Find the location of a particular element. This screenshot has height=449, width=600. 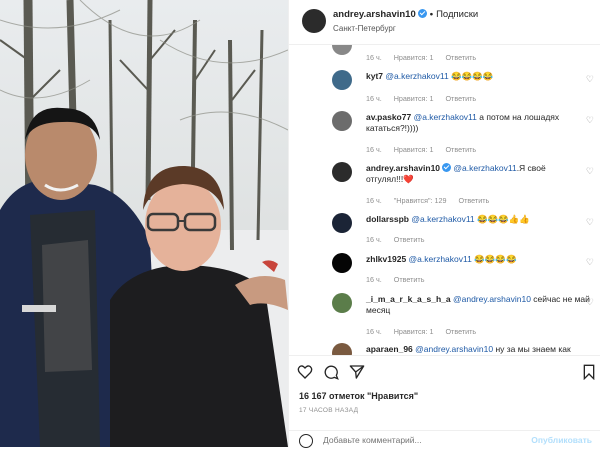

comment-text: dollarsspb @a.kerzhakov11 😂😂😂👍👍 is located at coordinates (448, 219).